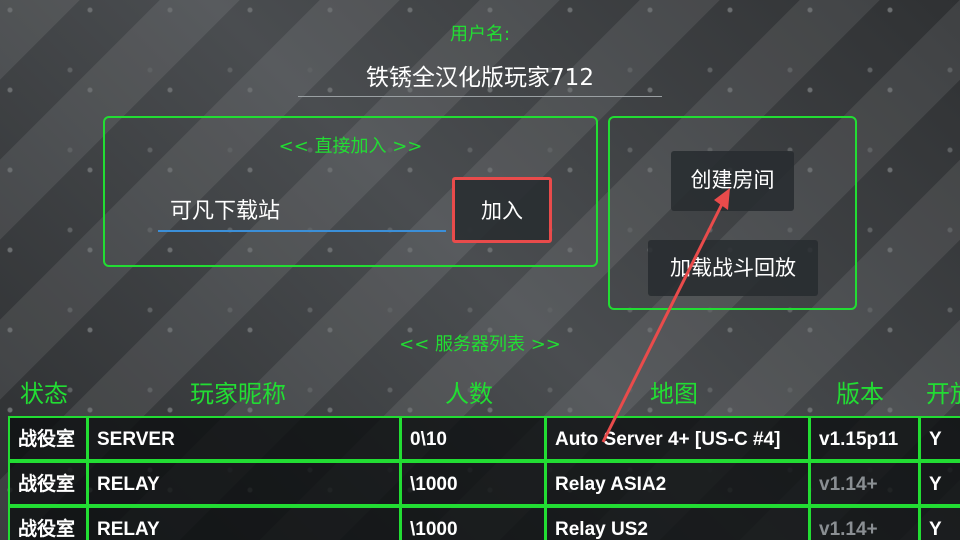 This screenshot has width=960, height=540. I want to click on load-replay-button: 加载战斗回放, so click(733, 268).